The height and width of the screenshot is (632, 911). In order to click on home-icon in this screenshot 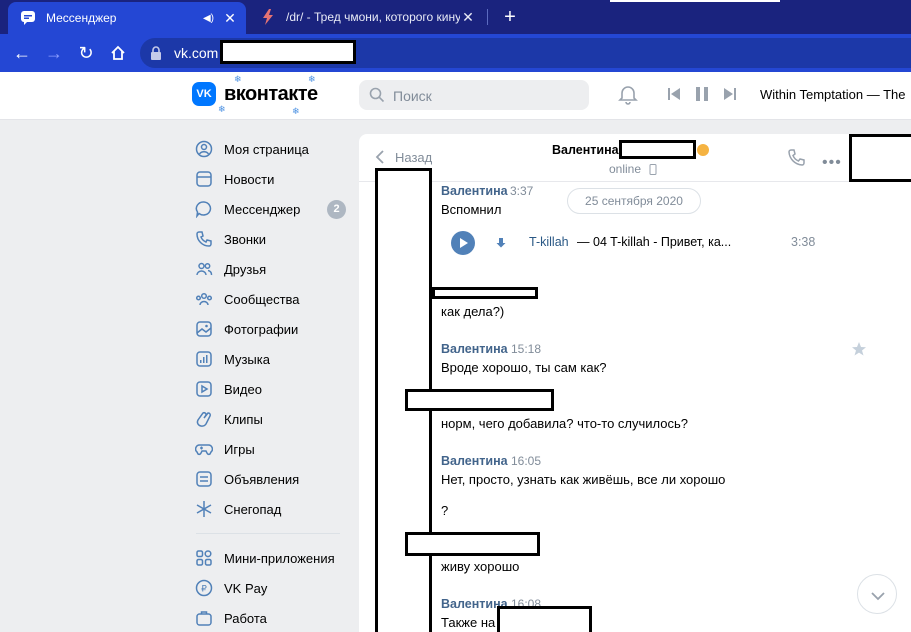, I will do `click(118, 53)`.